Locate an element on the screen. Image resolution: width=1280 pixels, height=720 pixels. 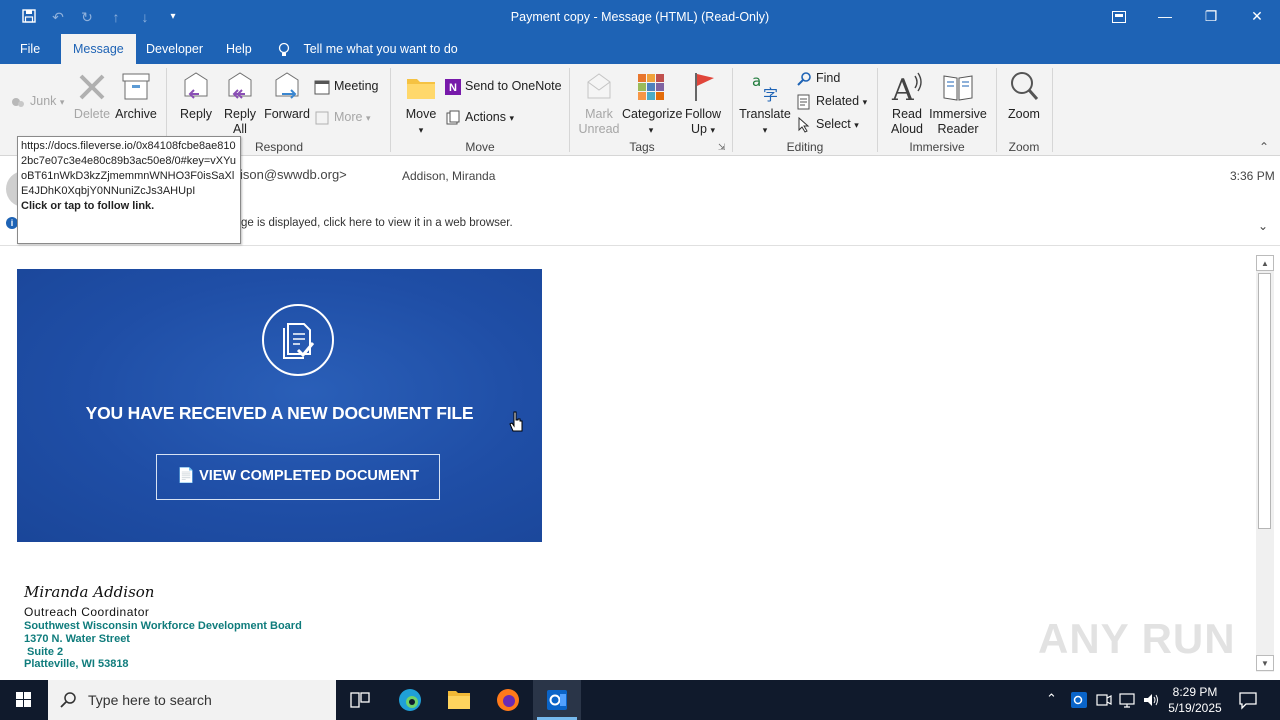
vertical-scrollbar: ▲ ▼ is located at coordinates (1265, 463).